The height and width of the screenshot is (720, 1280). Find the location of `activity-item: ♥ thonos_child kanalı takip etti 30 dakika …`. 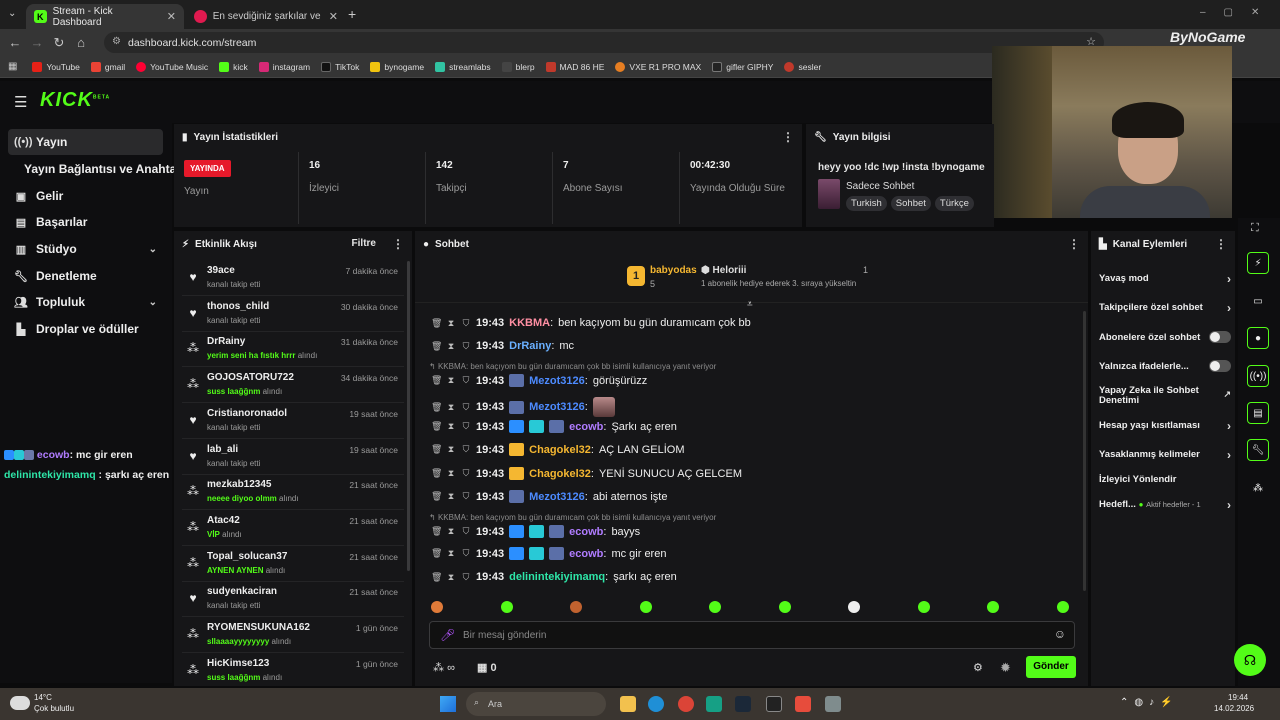

activity-item: ♥ thonos_child kanalı takip etti 30 dakika … is located at coordinates (293, 314).